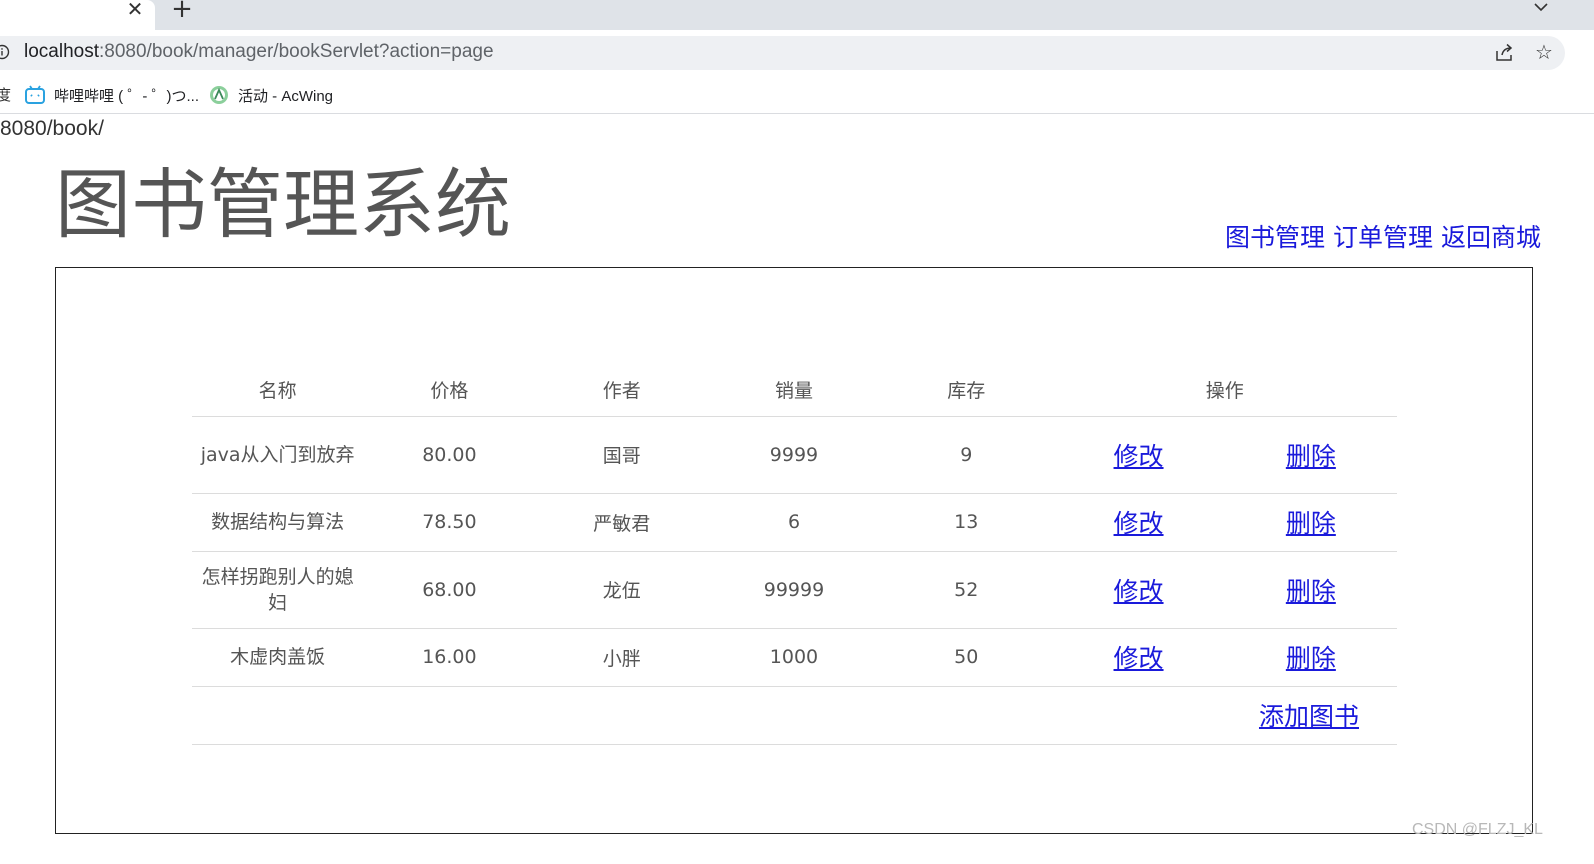 The width and height of the screenshot is (1594, 864). What do you see at coordinates (622, 715) in the screenshot?
I see `cell-empty` at bounding box center [622, 715].